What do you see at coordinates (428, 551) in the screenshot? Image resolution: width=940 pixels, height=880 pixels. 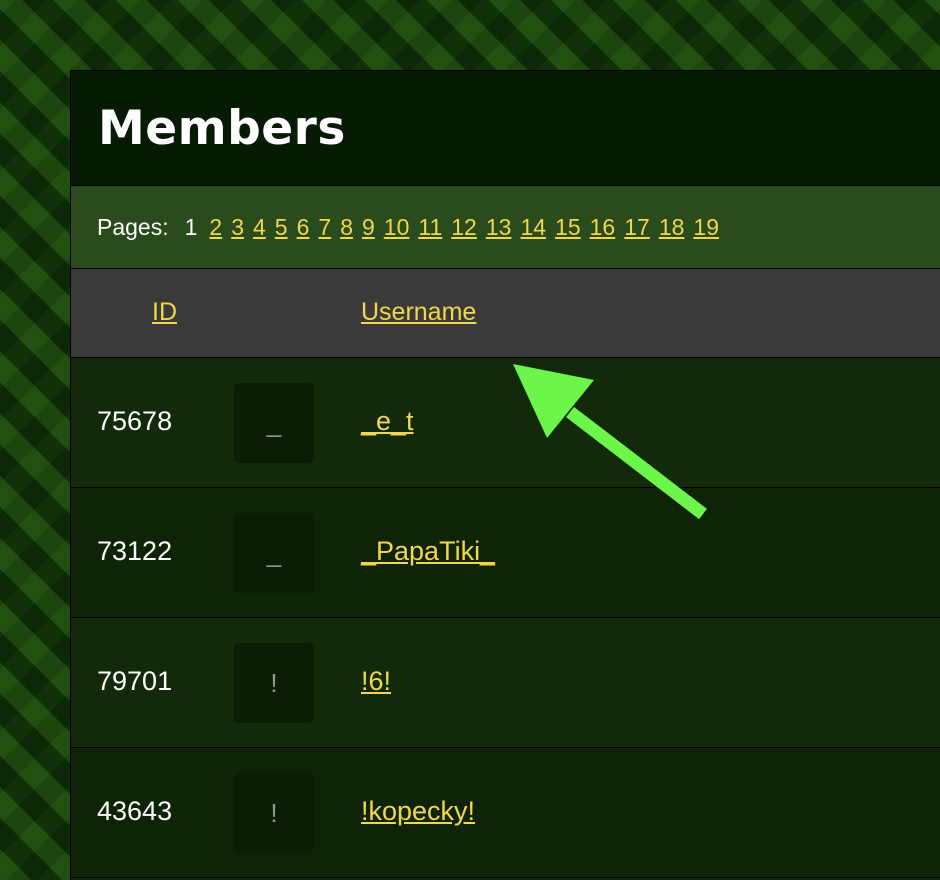 I see `username-link: _PapaTiki_` at bounding box center [428, 551].